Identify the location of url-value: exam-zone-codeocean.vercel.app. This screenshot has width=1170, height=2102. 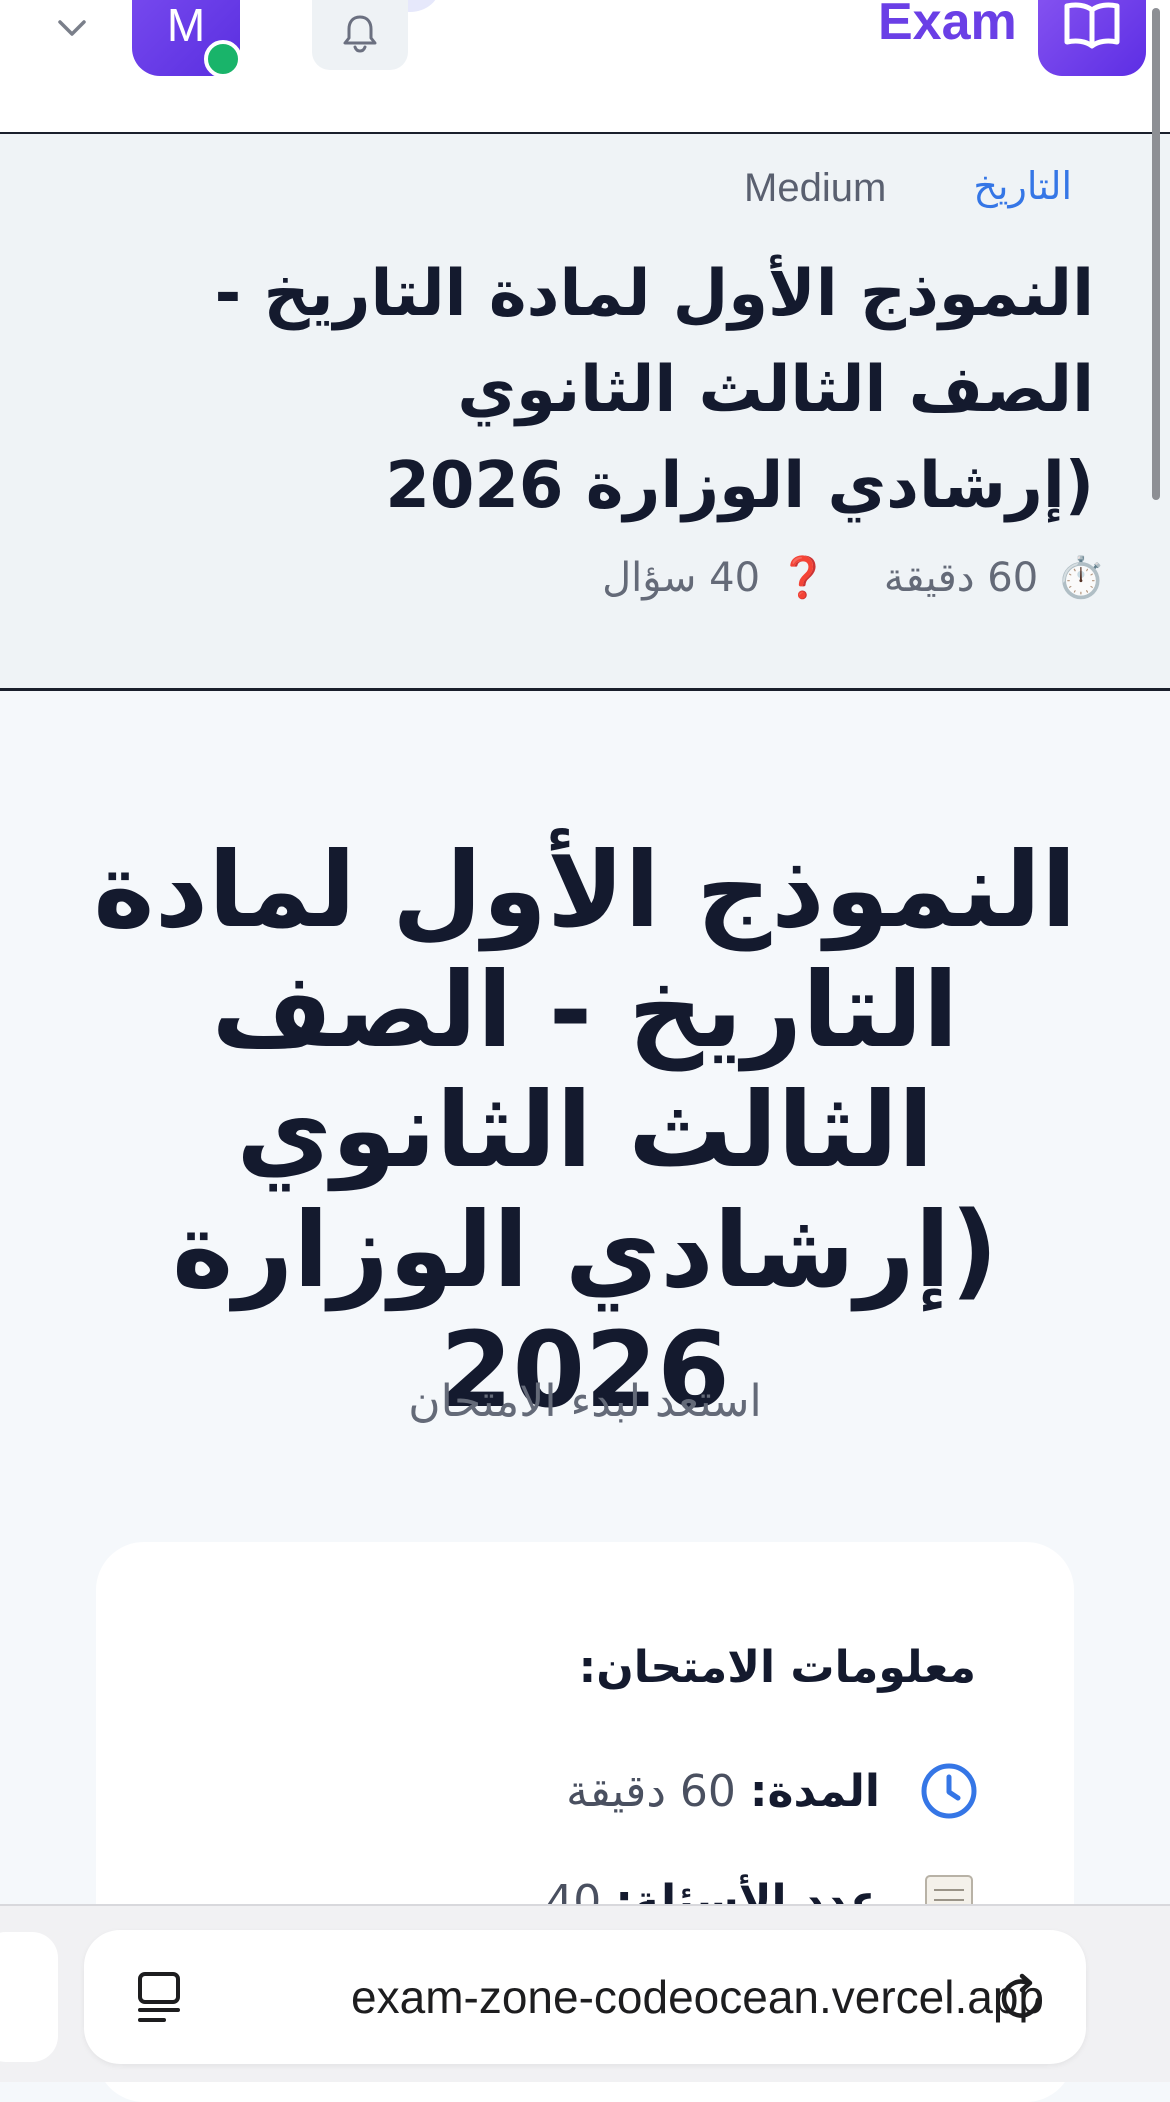
(697, 1997).